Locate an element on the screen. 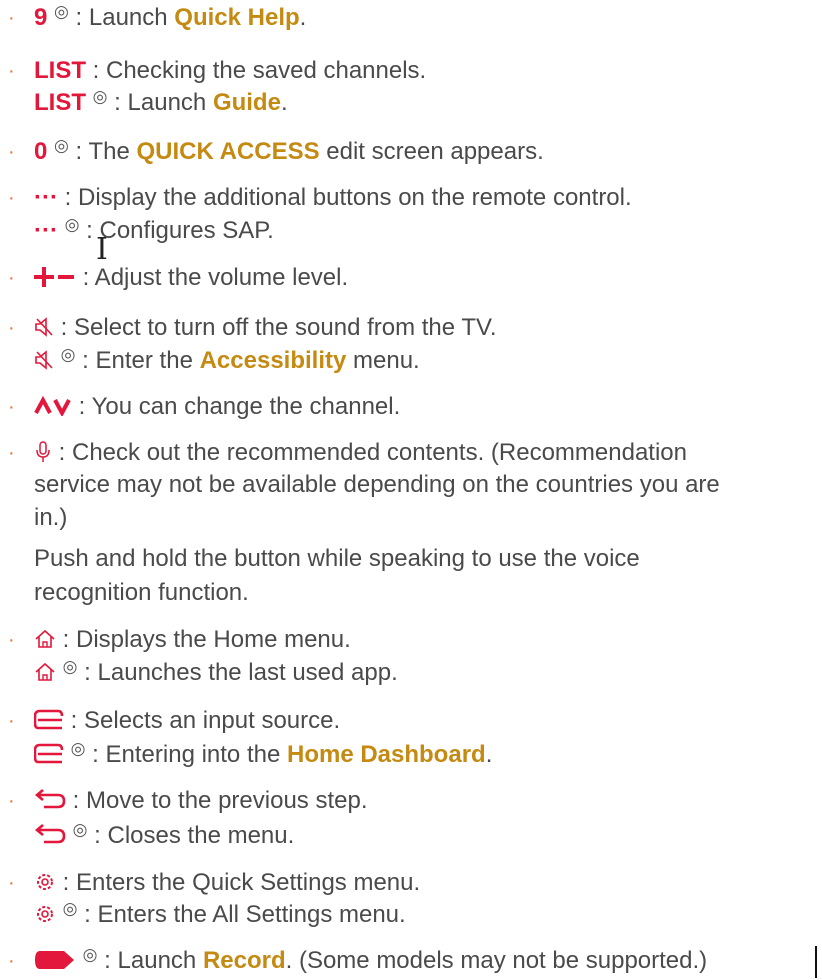 The width and height of the screenshot is (822, 980). record-icon is located at coordinates (55, 960).